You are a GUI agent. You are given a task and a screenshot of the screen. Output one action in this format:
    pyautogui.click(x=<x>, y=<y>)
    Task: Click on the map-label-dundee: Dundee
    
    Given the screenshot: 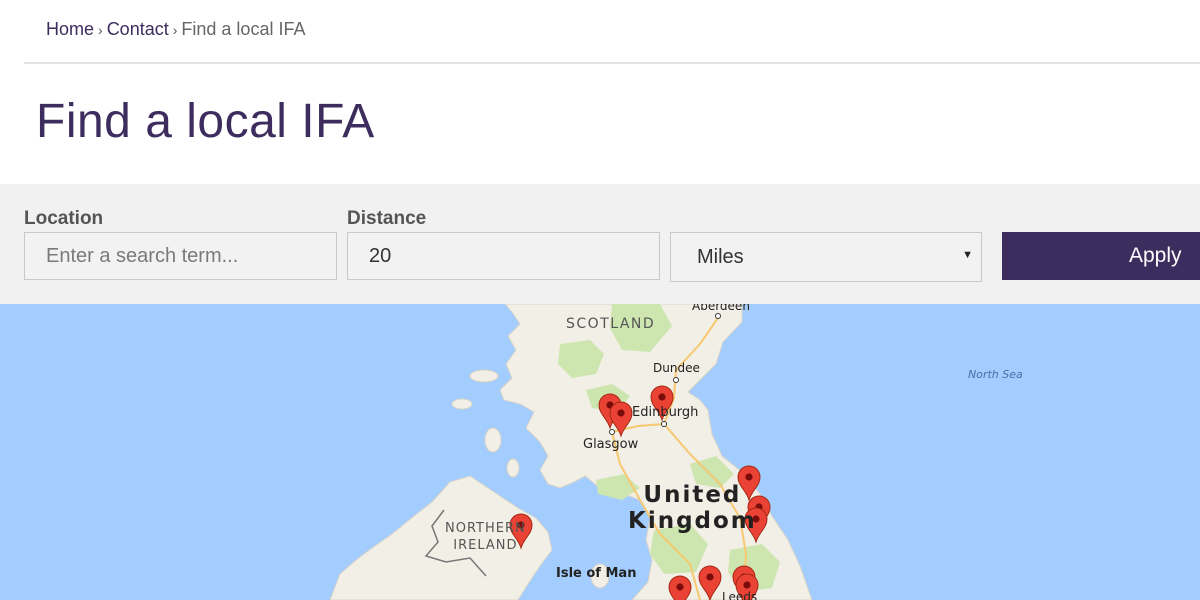 What is the action you would take?
    pyautogui.click(x=676, y=368)
    